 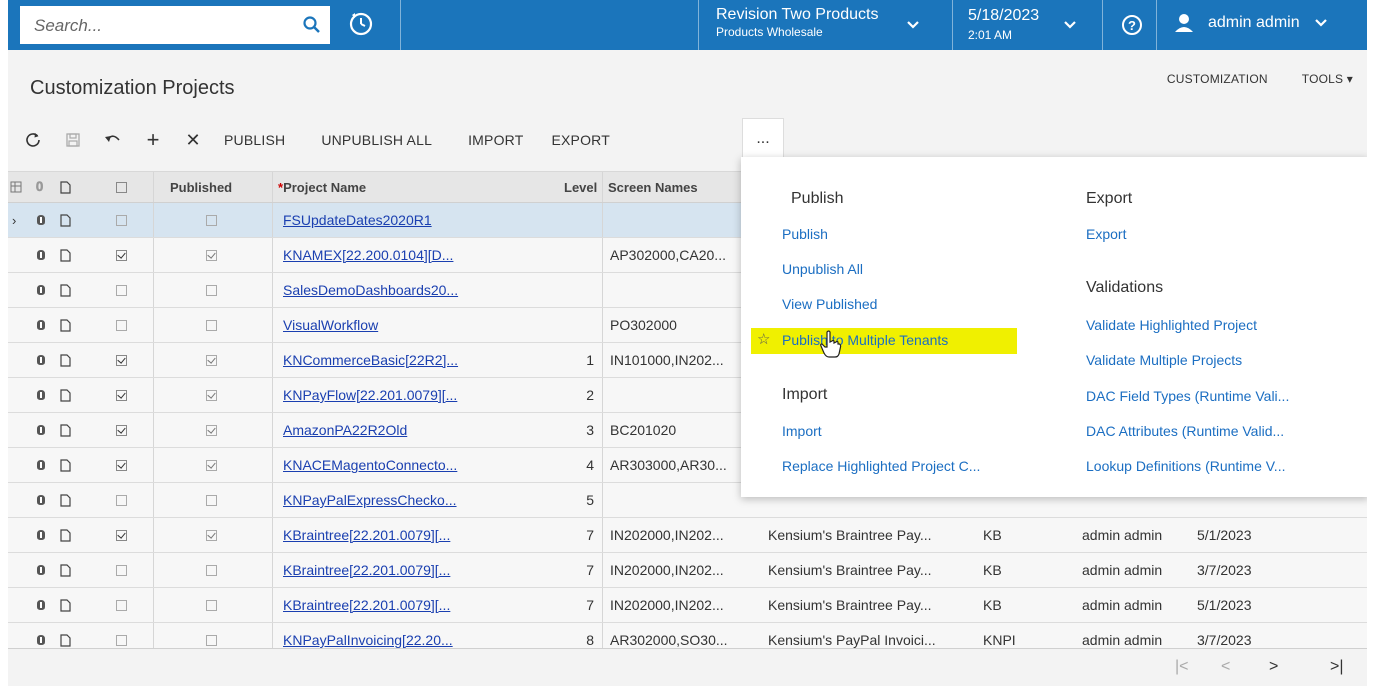 What do you see at coordinates (17, 187) in the screenshot?
I see `columns-settings-icon` at bounding box center [17, 187].